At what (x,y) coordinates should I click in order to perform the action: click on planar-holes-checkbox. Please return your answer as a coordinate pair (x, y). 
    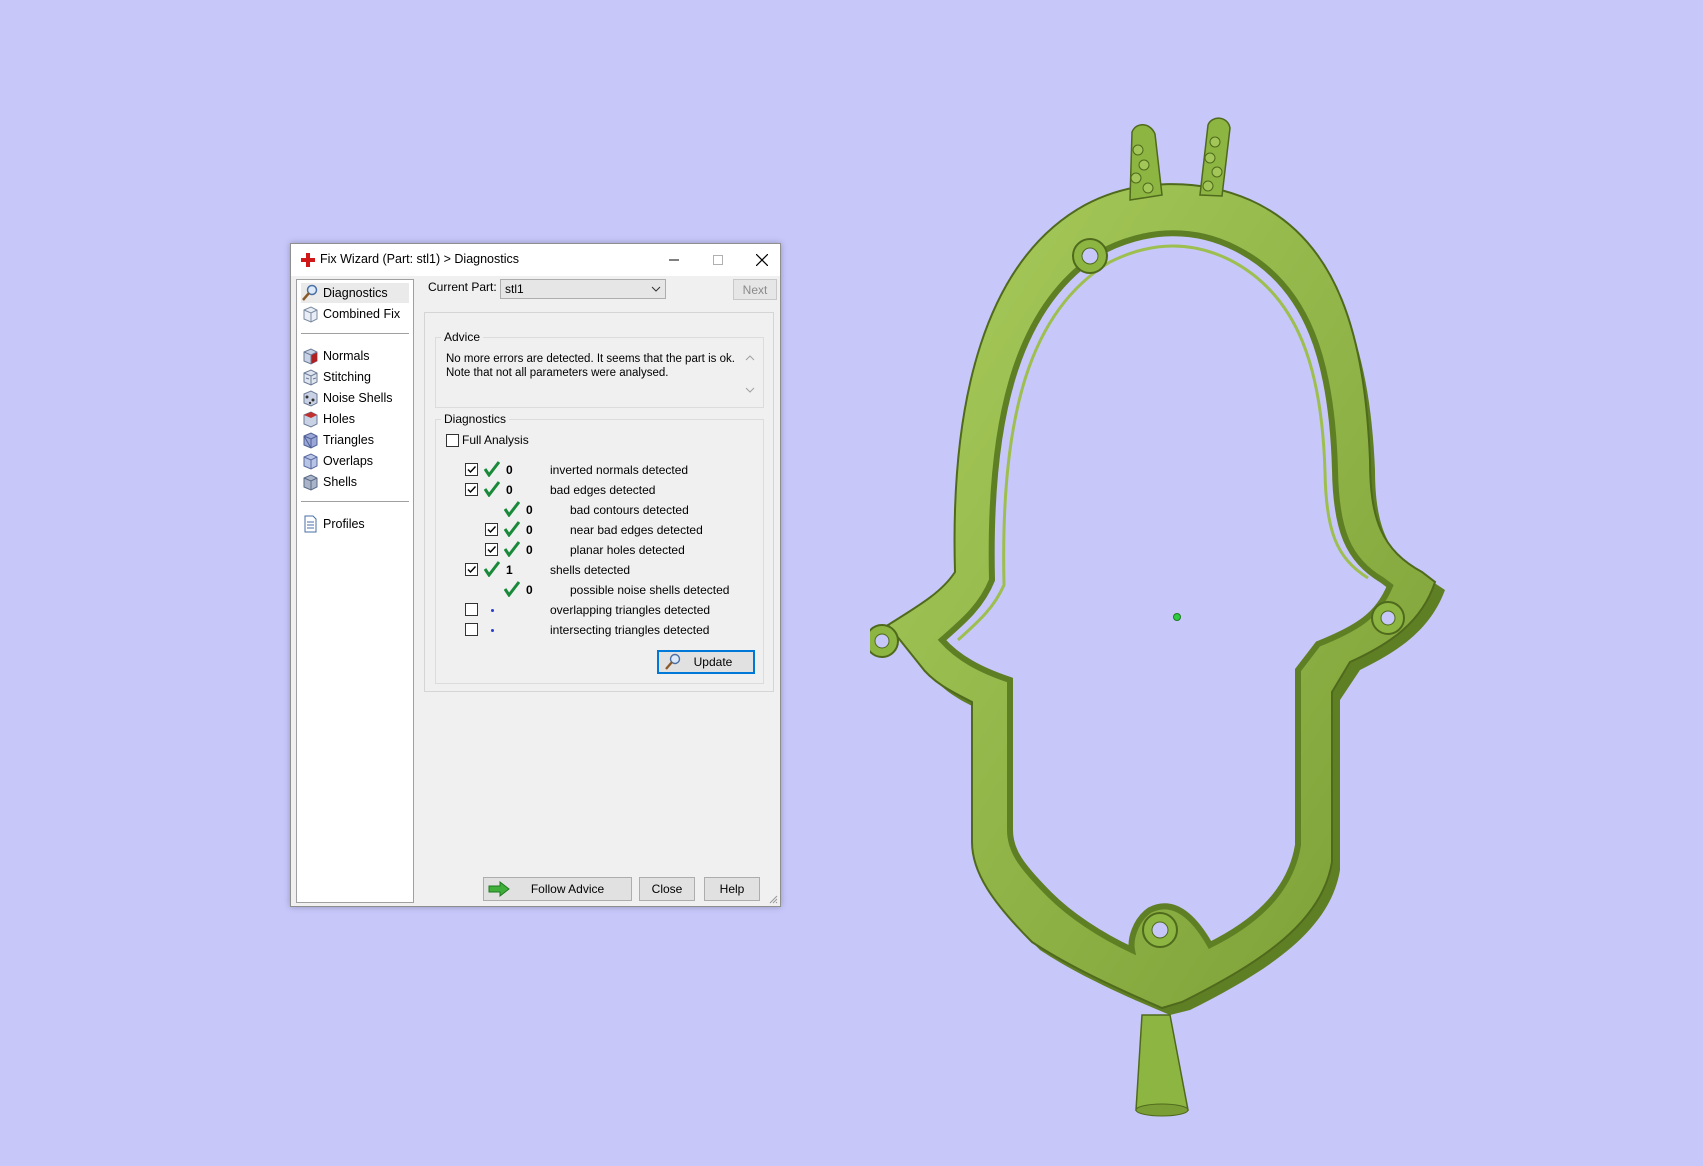
    Looking at the image, I should click on (491, 549).